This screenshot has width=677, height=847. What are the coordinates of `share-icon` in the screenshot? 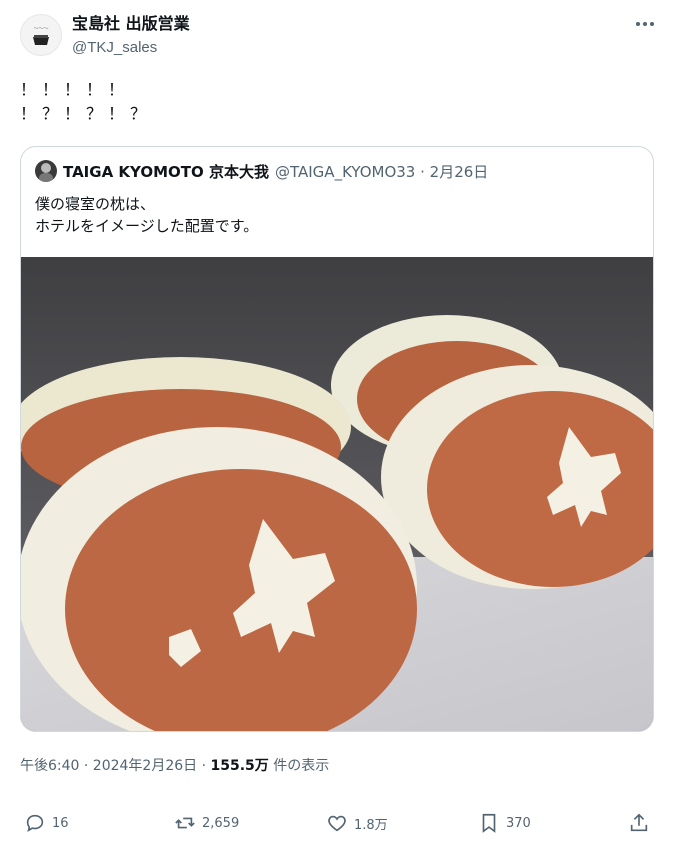 It's located at (639, 822).